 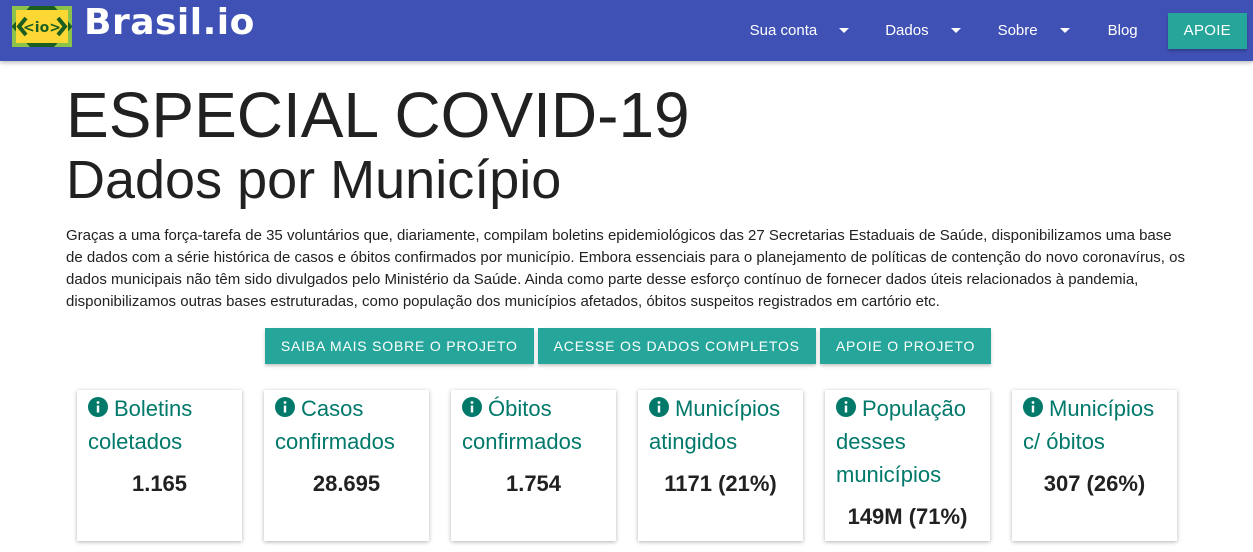 I want to click on nav-blog: Blog, so click(x=1123, y=30).